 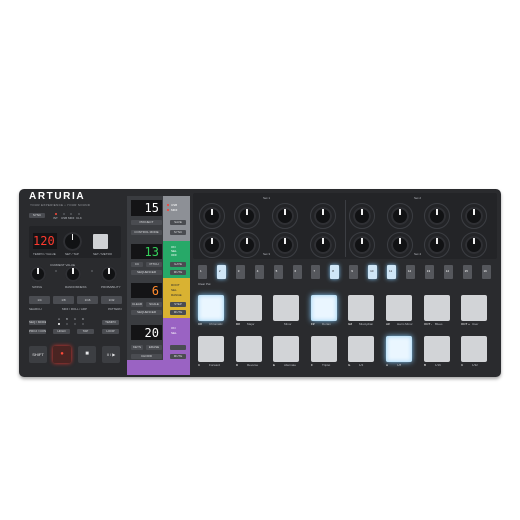 I want to click on step-button-15: 15, so click(x=467, y=272).